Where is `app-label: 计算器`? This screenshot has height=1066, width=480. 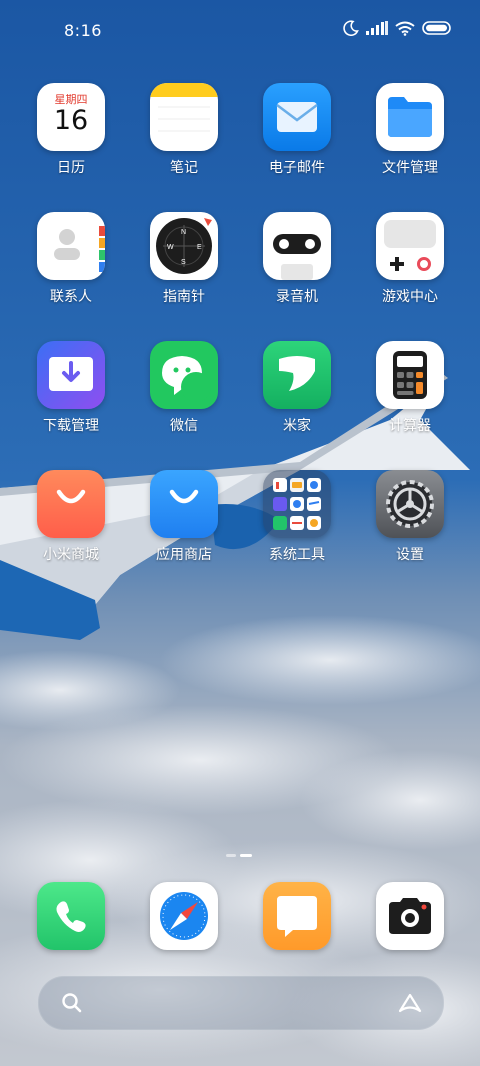 app-label: 计算器 is located at coordinates (410, 426).